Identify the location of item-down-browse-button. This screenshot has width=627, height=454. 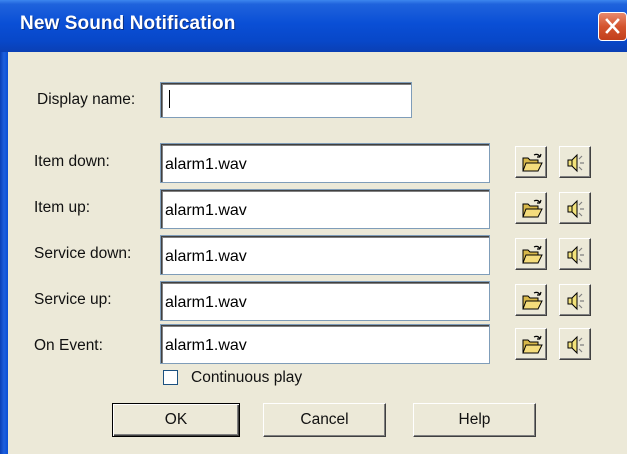
(531, 162).